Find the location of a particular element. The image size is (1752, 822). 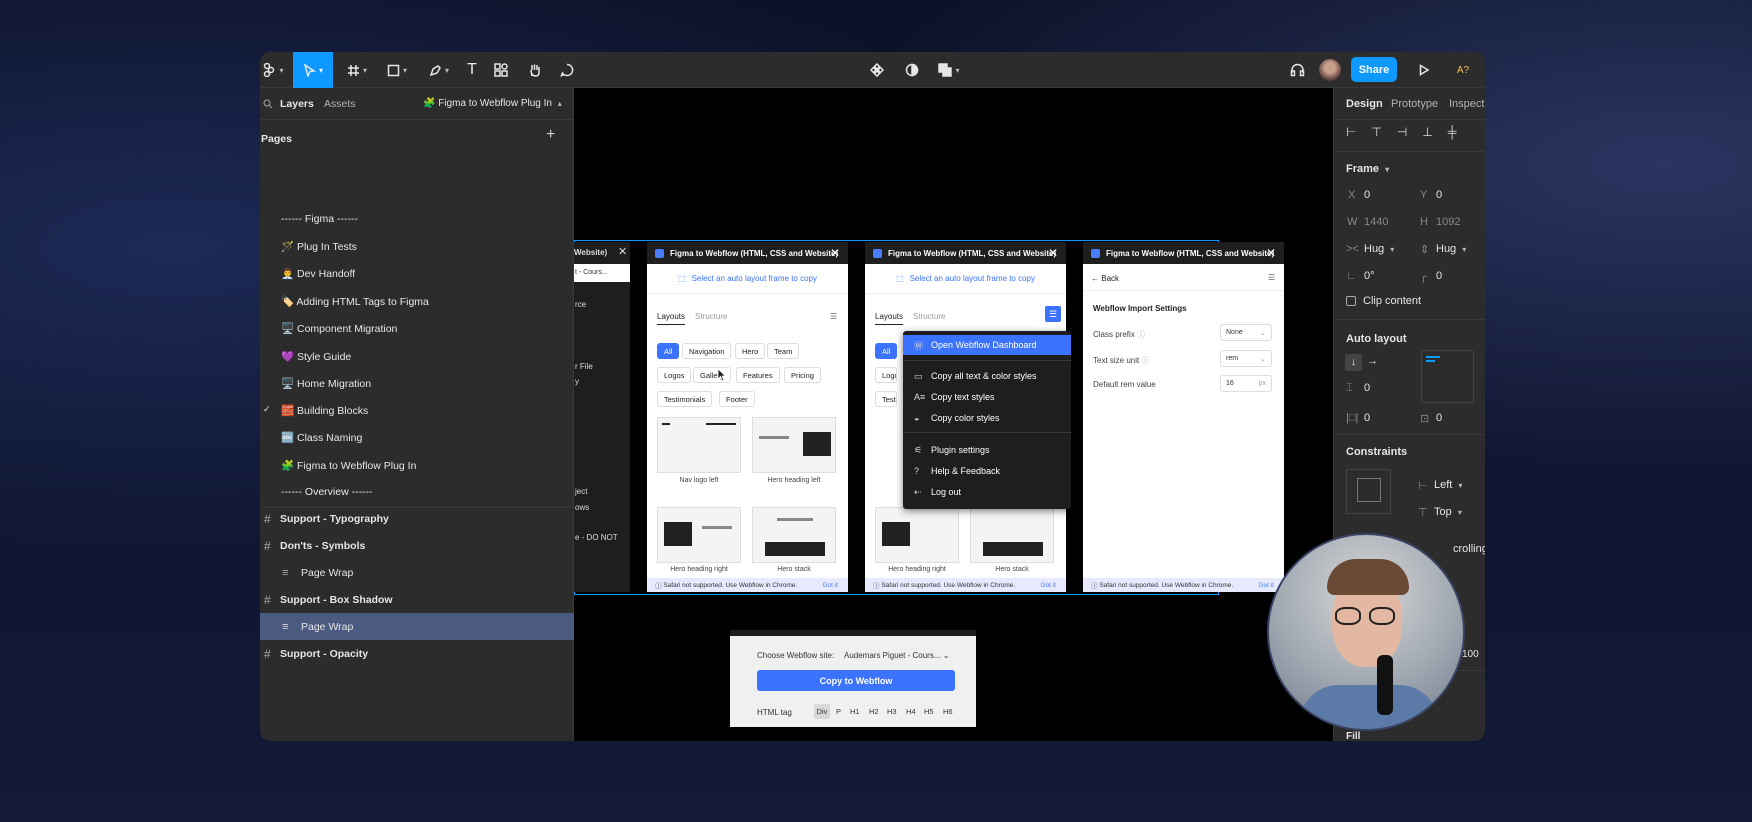

tag-h5: H5 is located at coordinates (929, 711).